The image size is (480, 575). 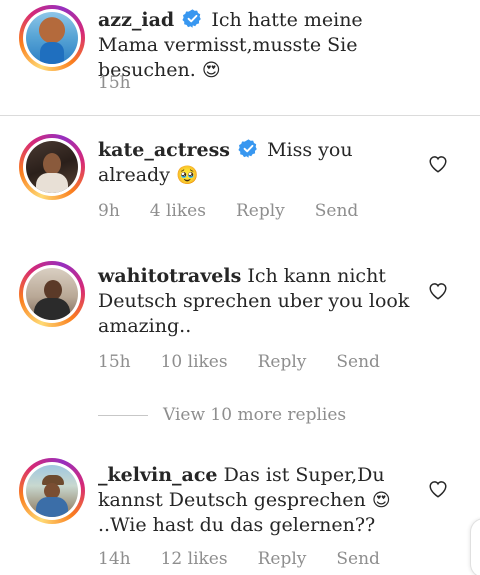 What do you see at coordinates (169, 276) in the screenshot?
I see `comment-username: wahitotravels` at bounding box center [169, 276].